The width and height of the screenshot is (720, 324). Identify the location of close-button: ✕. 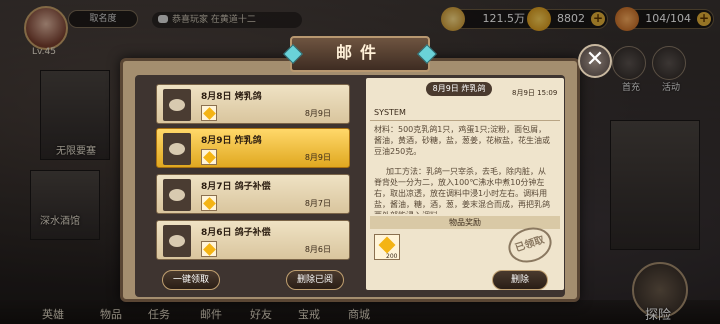
(595, 61).